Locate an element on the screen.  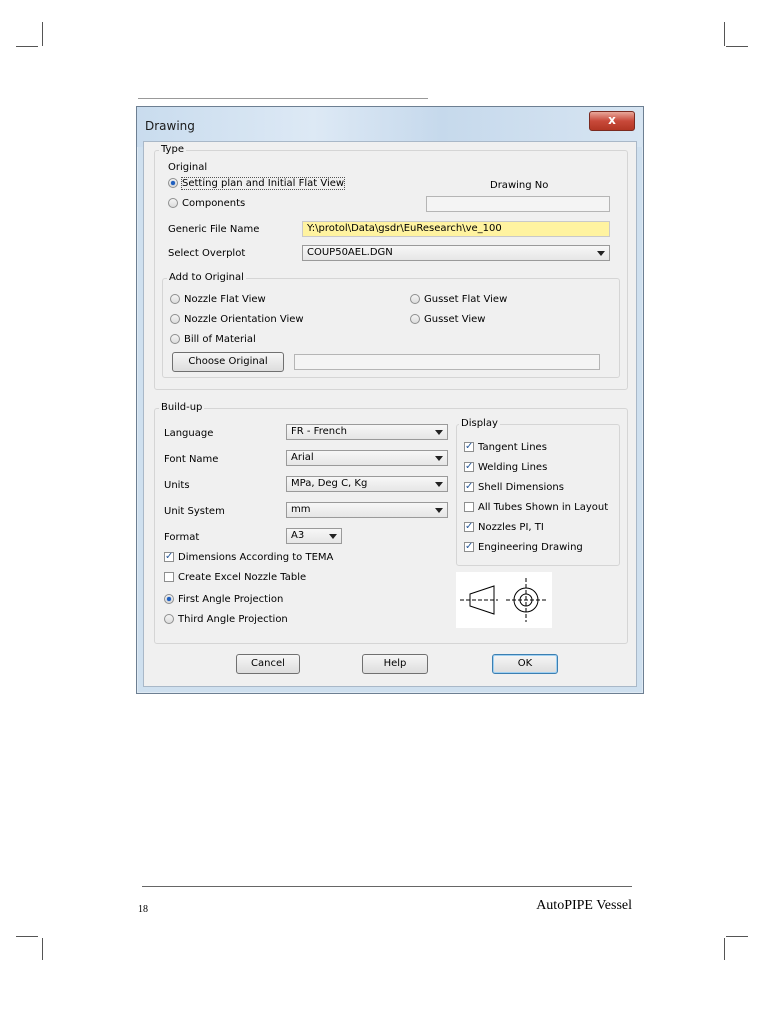
radio-nozzle-orientation is located at coordinates (175, 319).